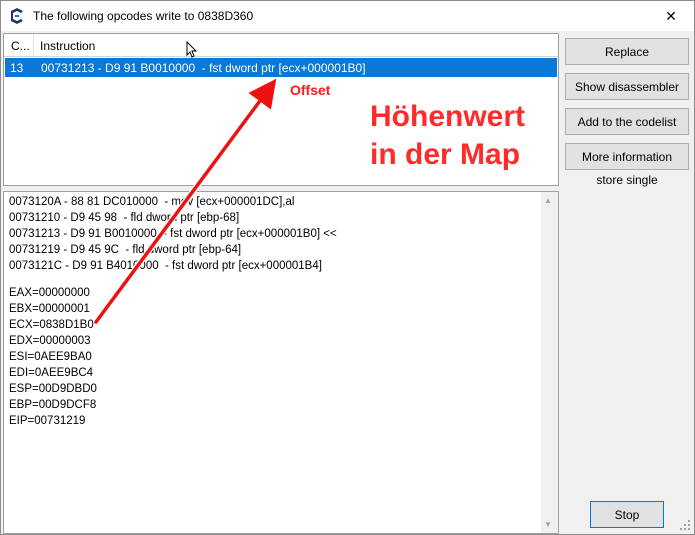 The height and width of the screenshot is (535, 695). Describe the element at coordinates (53, 389) in the screenshot. I see `register-esp: ESP=00D9DBD0` at that location.